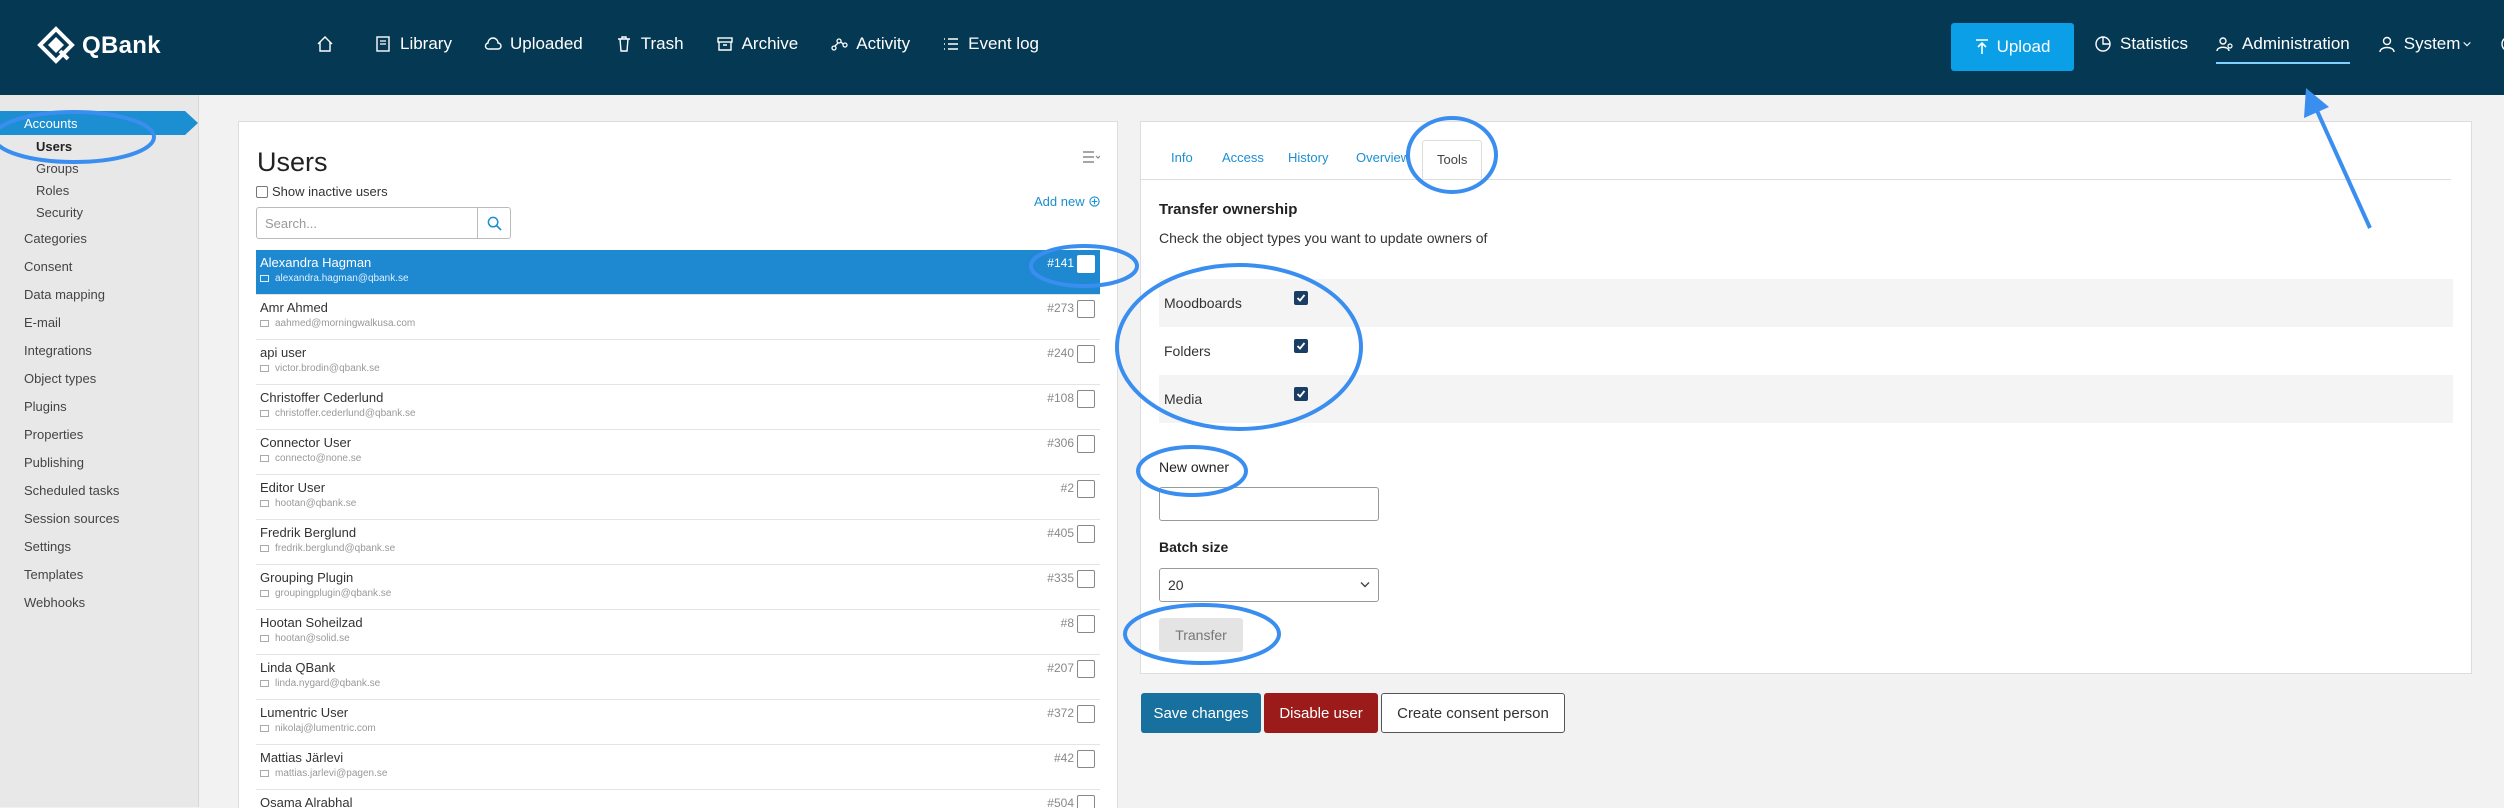 The width and height of the screenshot is (2504, 808). I want to click on sidebar-item-data-mapping: Data mapping, so click(64, 294).